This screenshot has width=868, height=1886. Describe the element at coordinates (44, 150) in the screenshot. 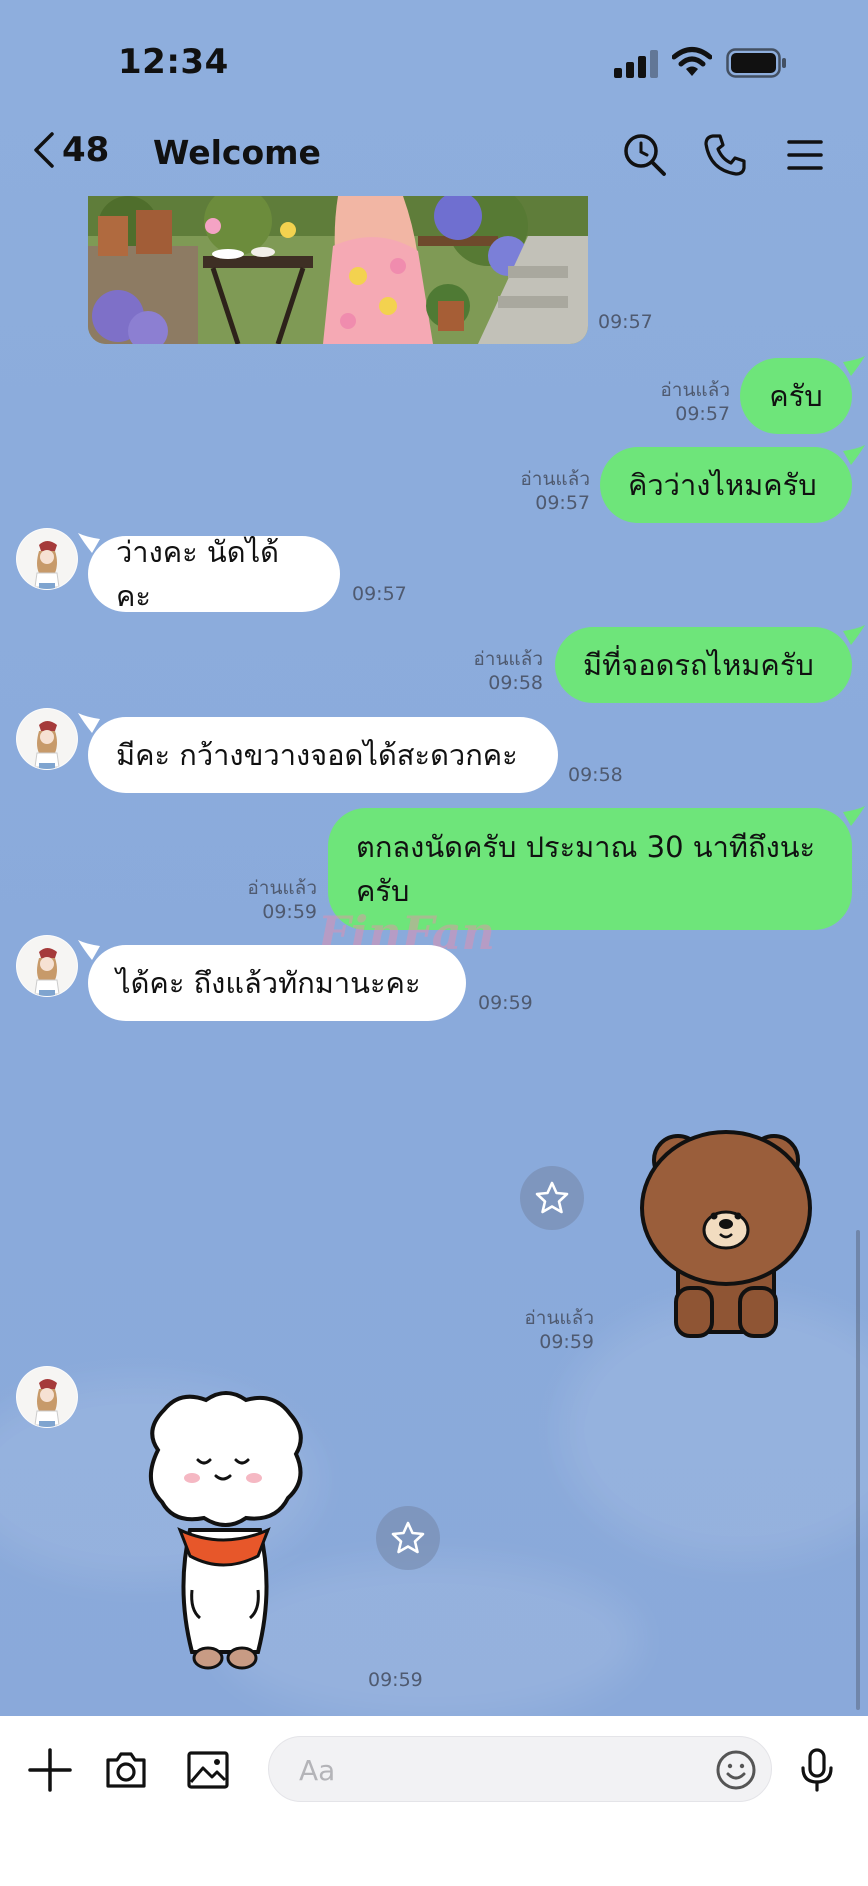

I see `back-icon` at that location.